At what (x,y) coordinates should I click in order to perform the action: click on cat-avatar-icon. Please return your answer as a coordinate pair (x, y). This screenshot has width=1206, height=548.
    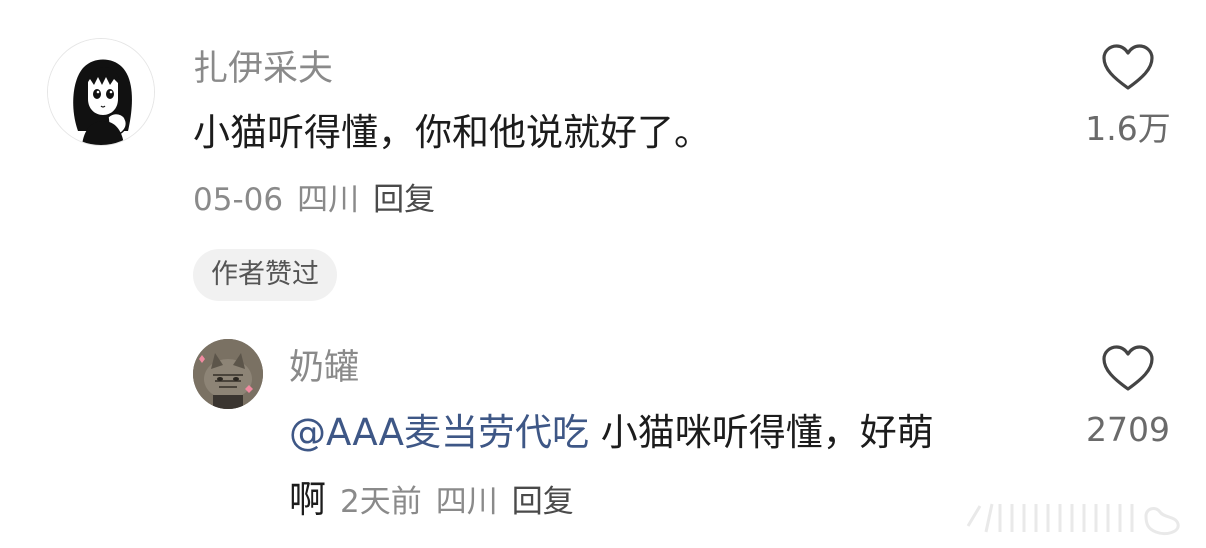
    Looking at the image, I should click on (228, 374).